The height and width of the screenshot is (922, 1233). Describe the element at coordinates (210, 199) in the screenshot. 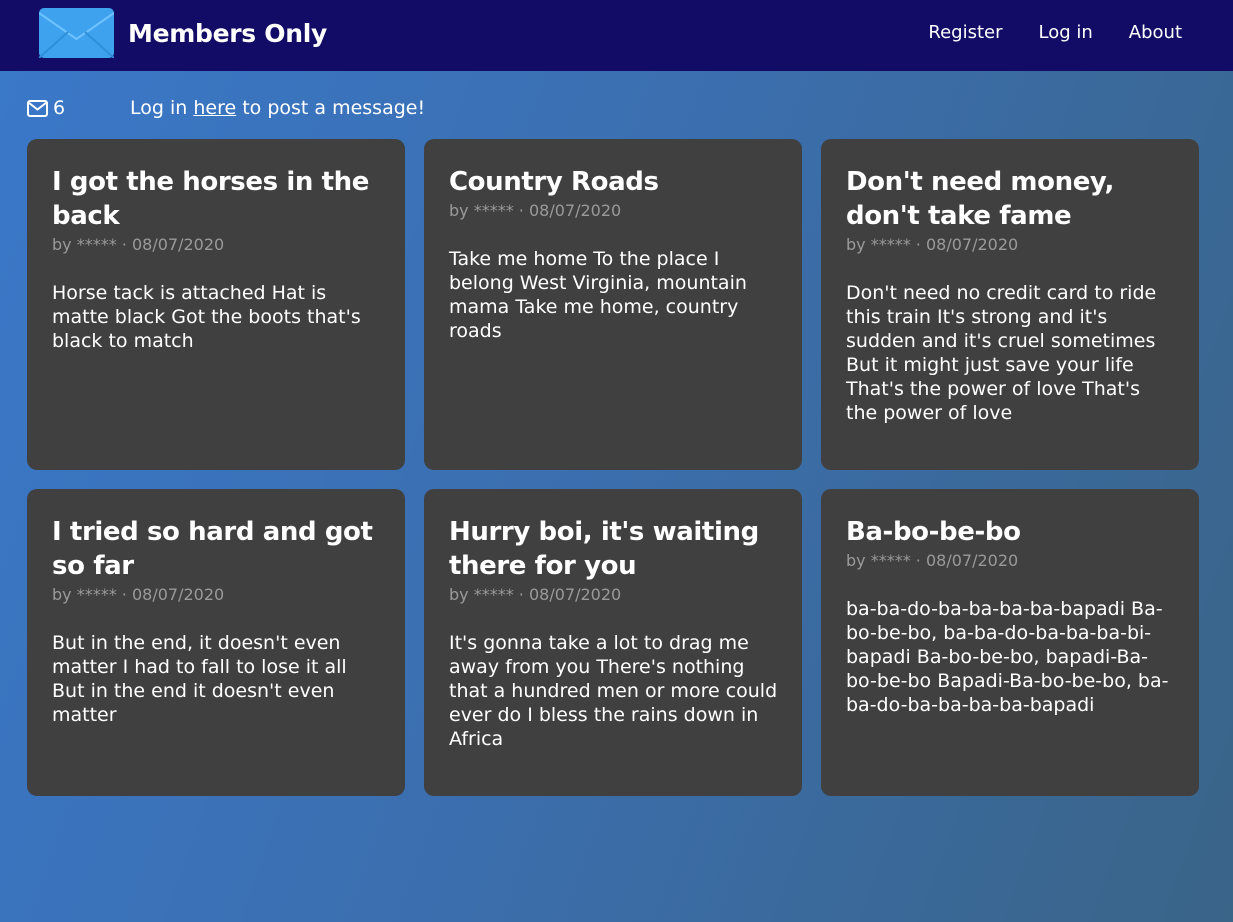

I see `message-title: I got the horses in the back` at that location.